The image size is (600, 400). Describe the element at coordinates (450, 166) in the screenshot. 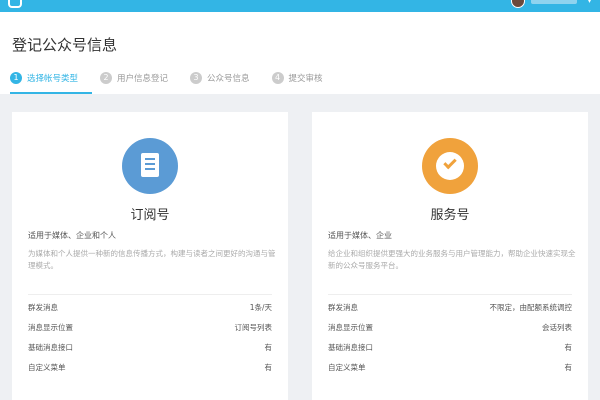

I see `verified-badge-icon` at that location.